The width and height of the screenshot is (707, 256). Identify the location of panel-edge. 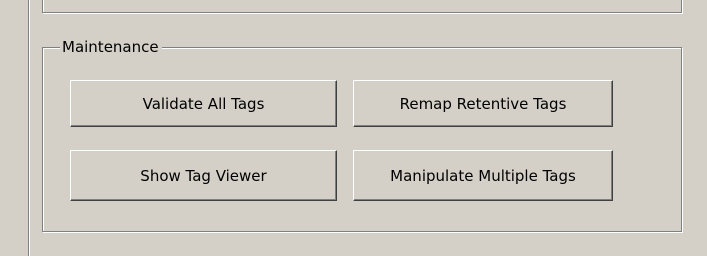
(29, 128).